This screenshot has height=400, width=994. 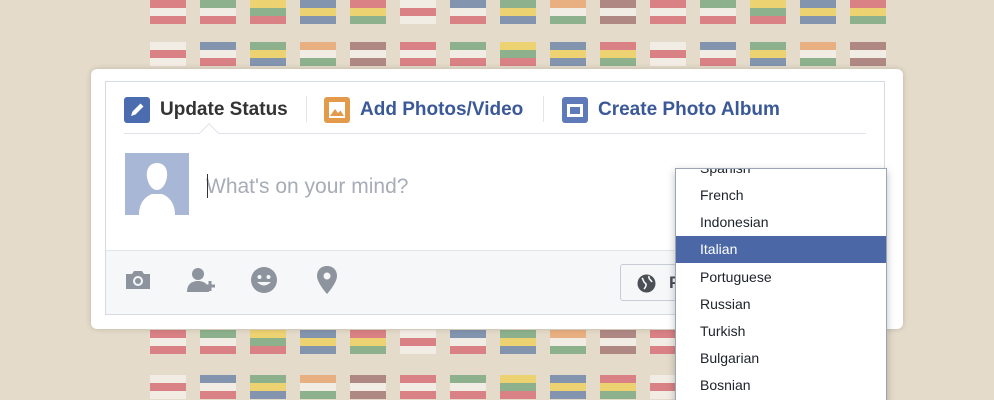 What do you see at coordinates (781, 331) in the screenshot?
I see `menu-item-turkish: Turkish` at bounding box center [781, 331].